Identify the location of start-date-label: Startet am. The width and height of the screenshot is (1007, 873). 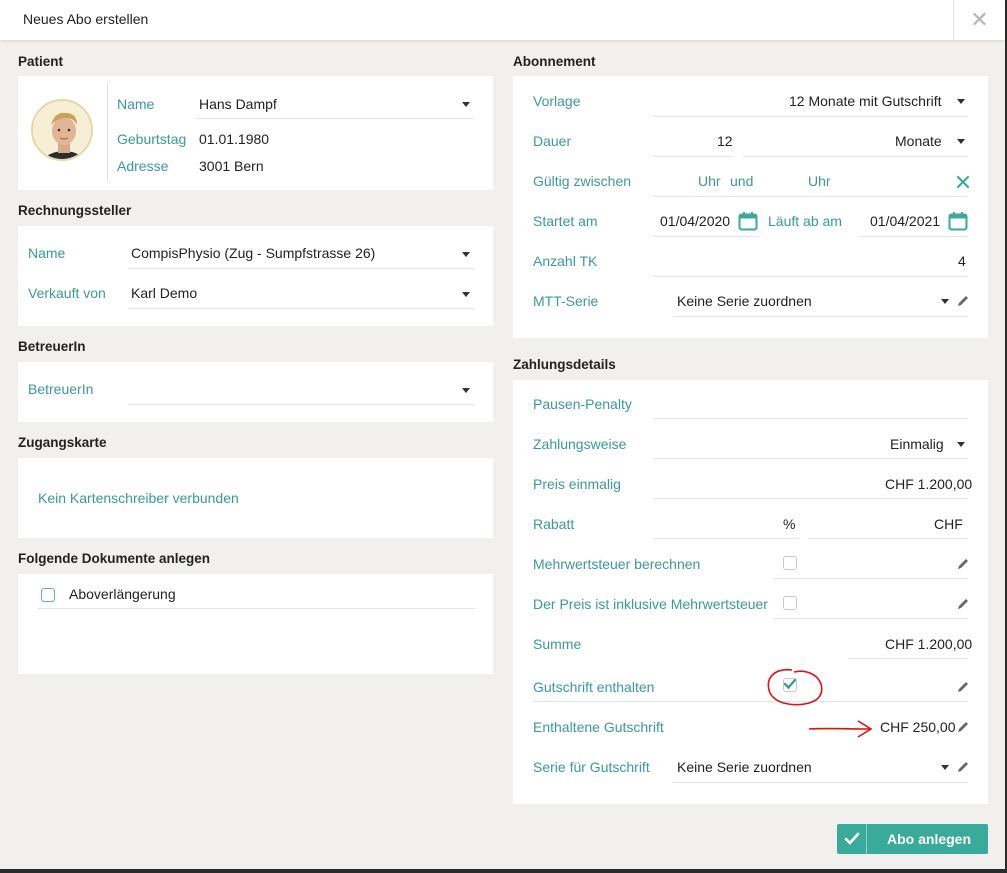
(565, 221).